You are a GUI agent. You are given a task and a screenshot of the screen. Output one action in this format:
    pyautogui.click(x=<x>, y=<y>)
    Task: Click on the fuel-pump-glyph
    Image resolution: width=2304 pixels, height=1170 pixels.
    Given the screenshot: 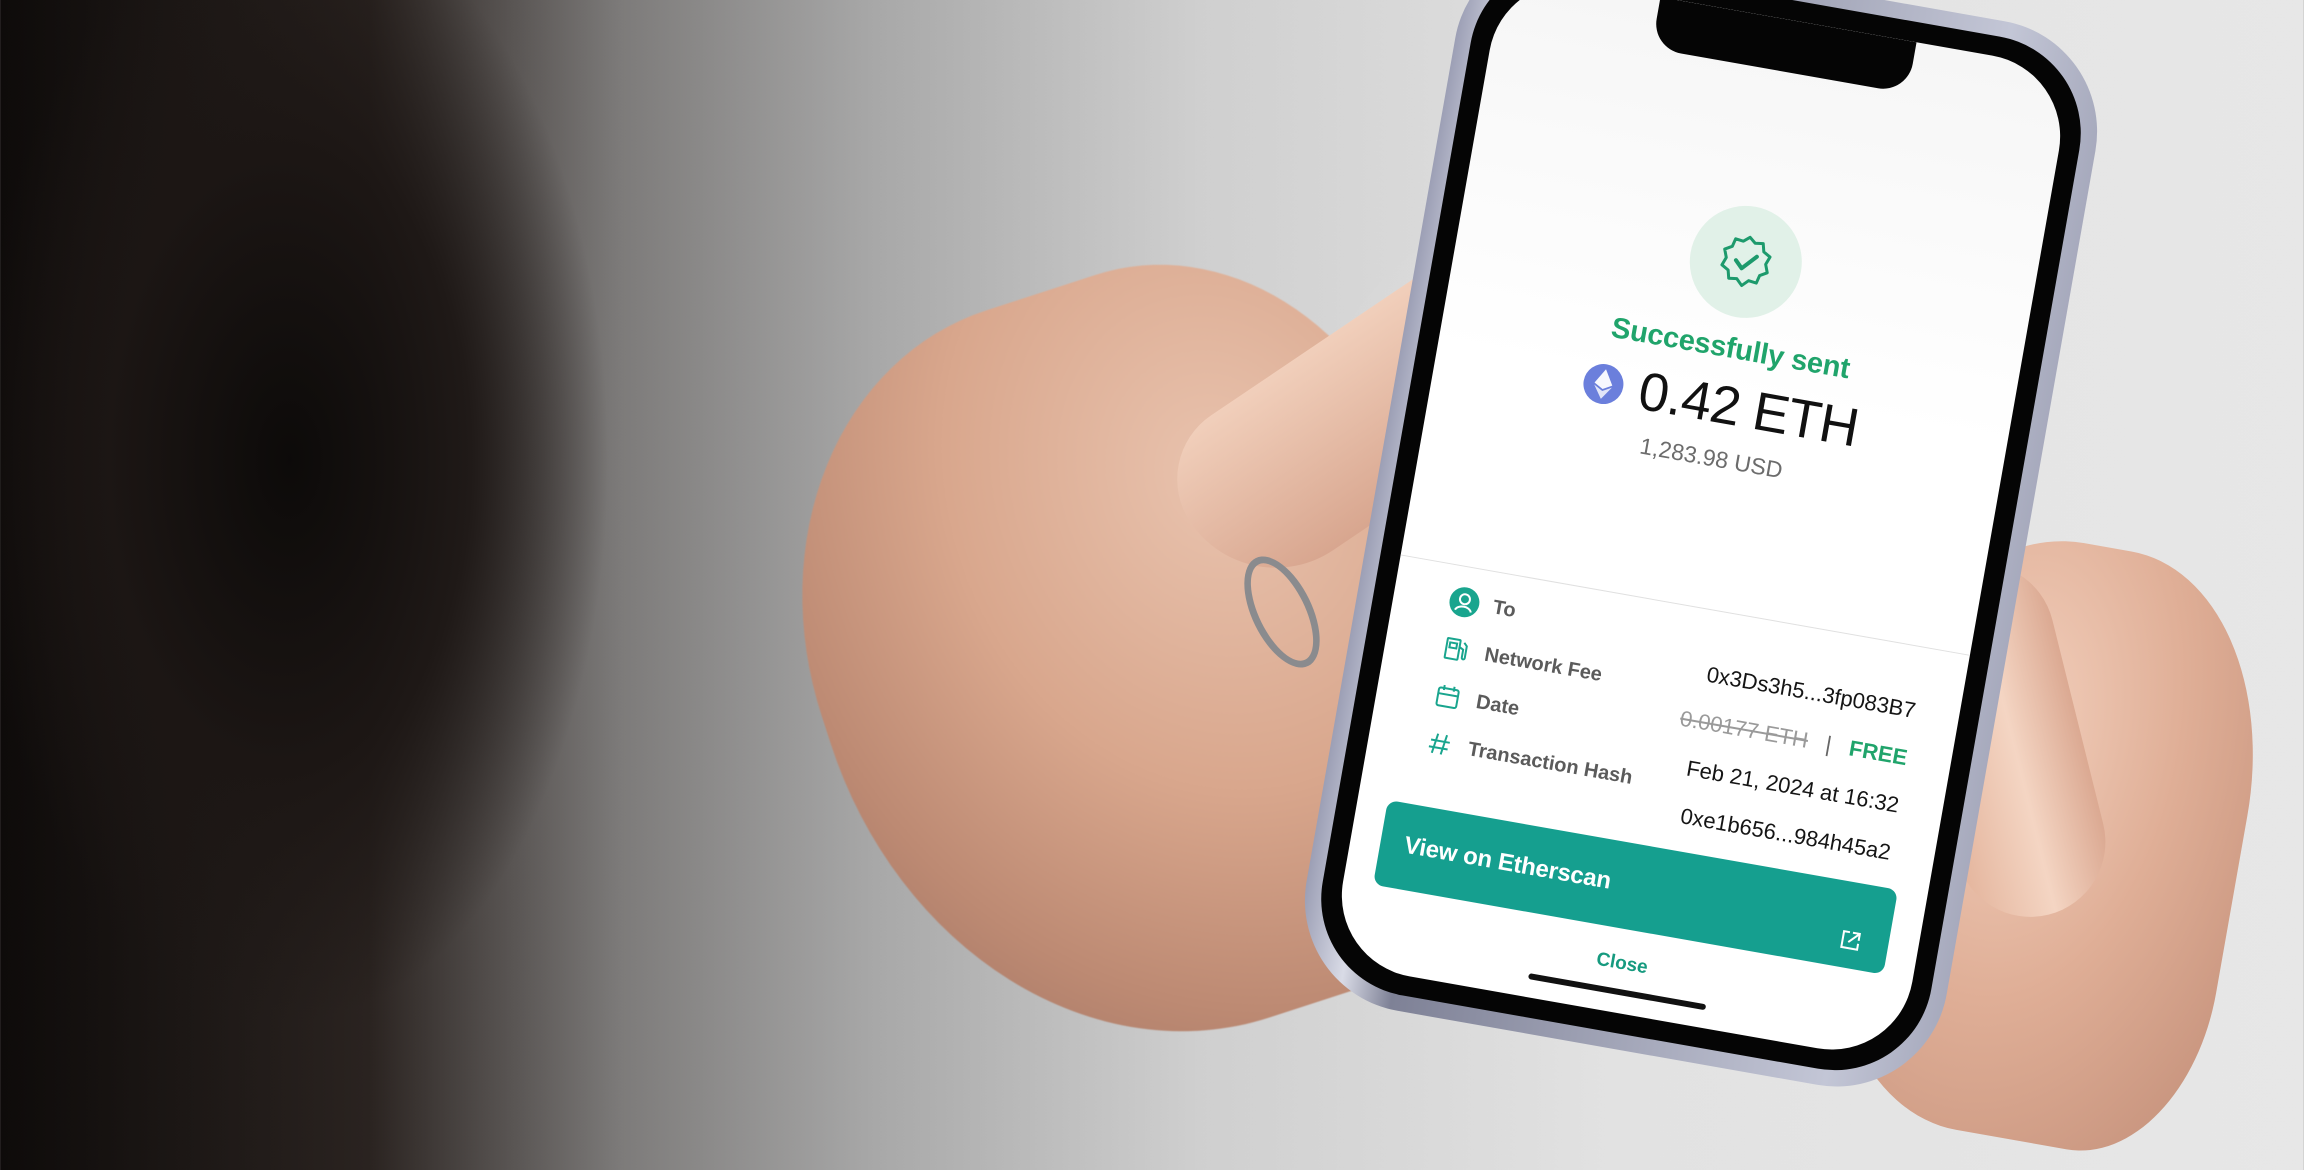 What is the action you would take?
    pyautogui.click(x=1455, y=649)
    